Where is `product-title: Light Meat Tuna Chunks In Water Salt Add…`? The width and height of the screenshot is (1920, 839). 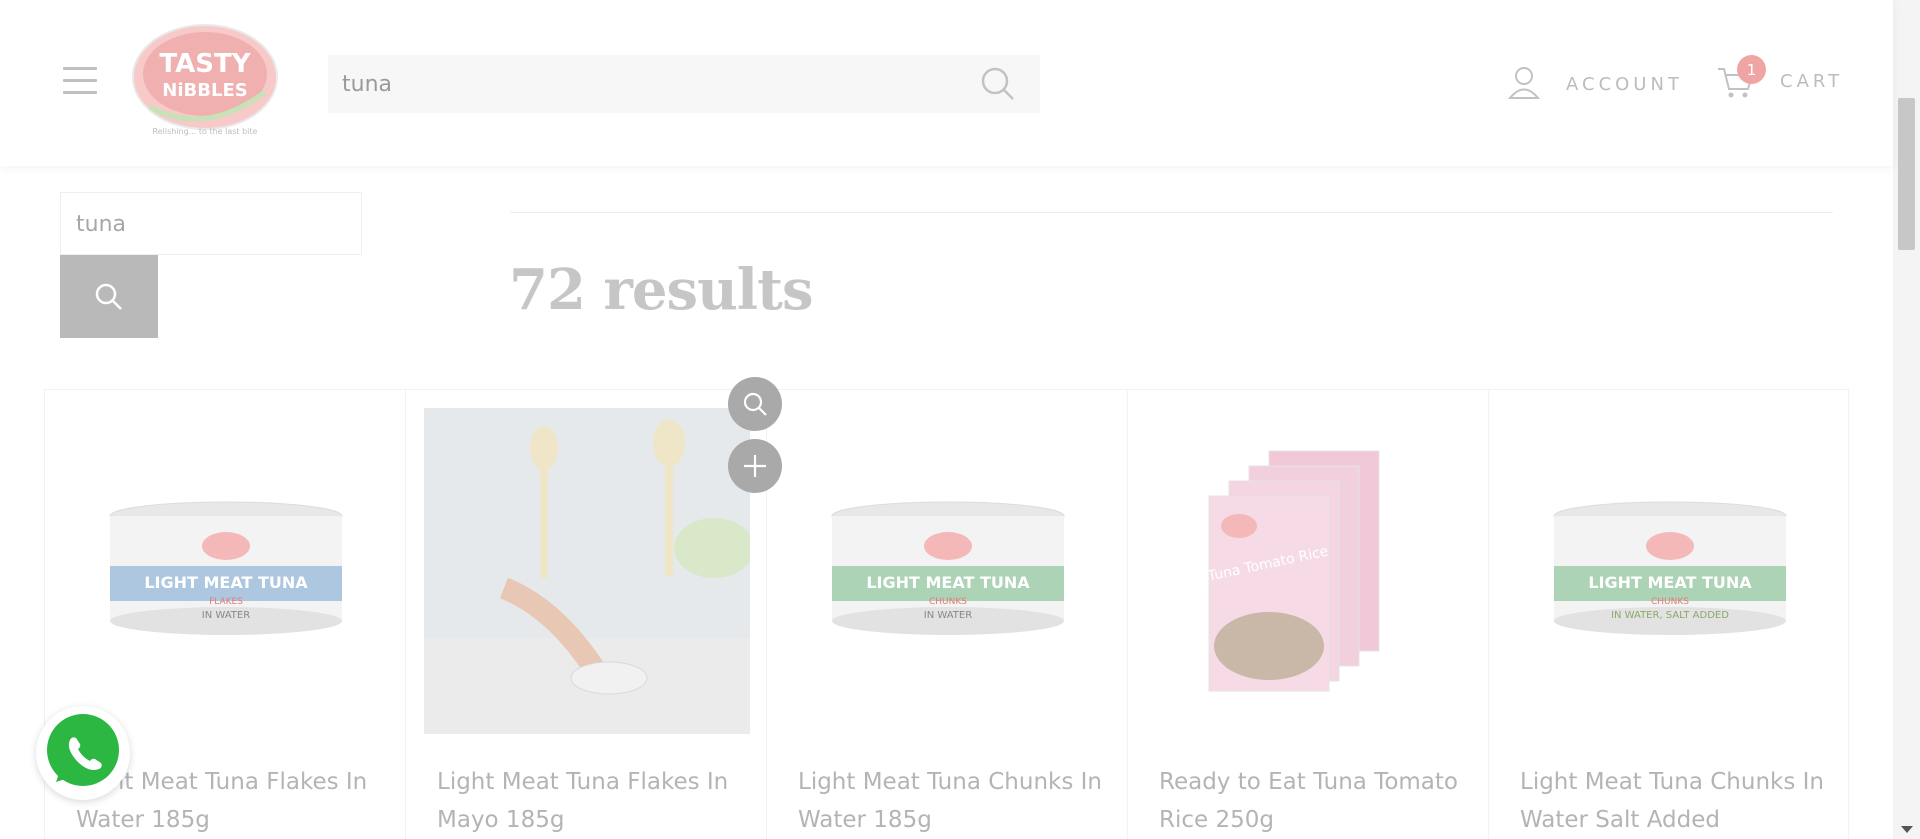 product-title: Light Meat Tuna Chunks In Water Salt Add… is located at coordinates (1675, 801).